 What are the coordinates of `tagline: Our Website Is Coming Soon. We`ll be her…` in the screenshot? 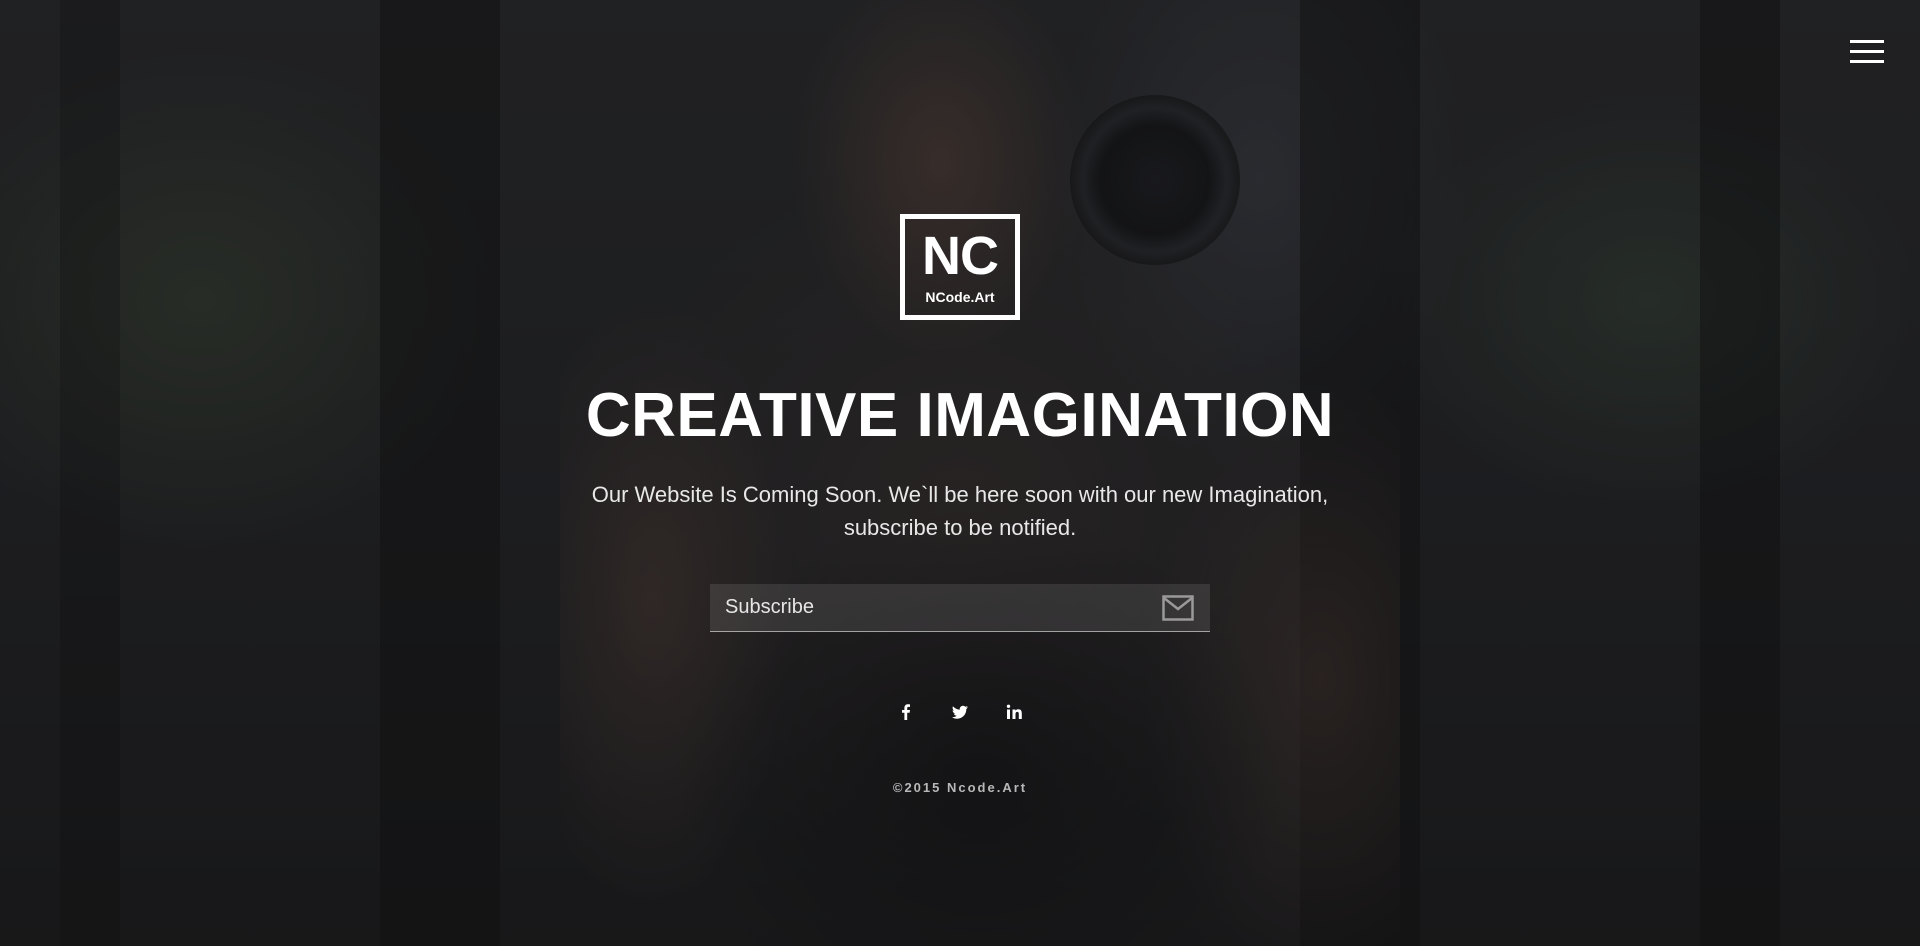 It's located at (960, 511).